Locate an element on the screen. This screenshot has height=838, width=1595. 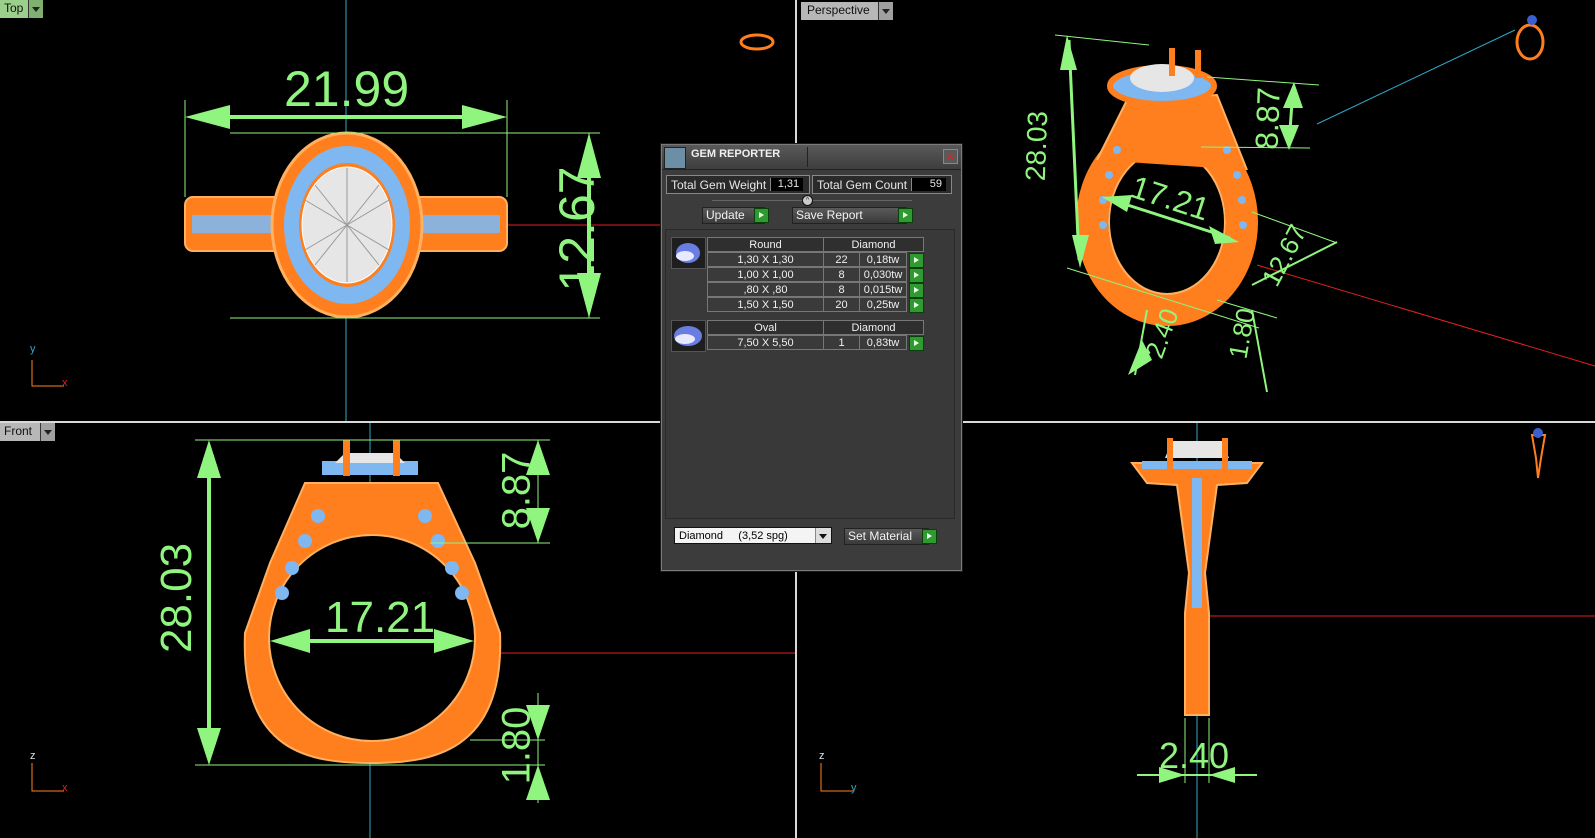
gem-size: ,80 X ,80 is located at coordinates (765, 289).